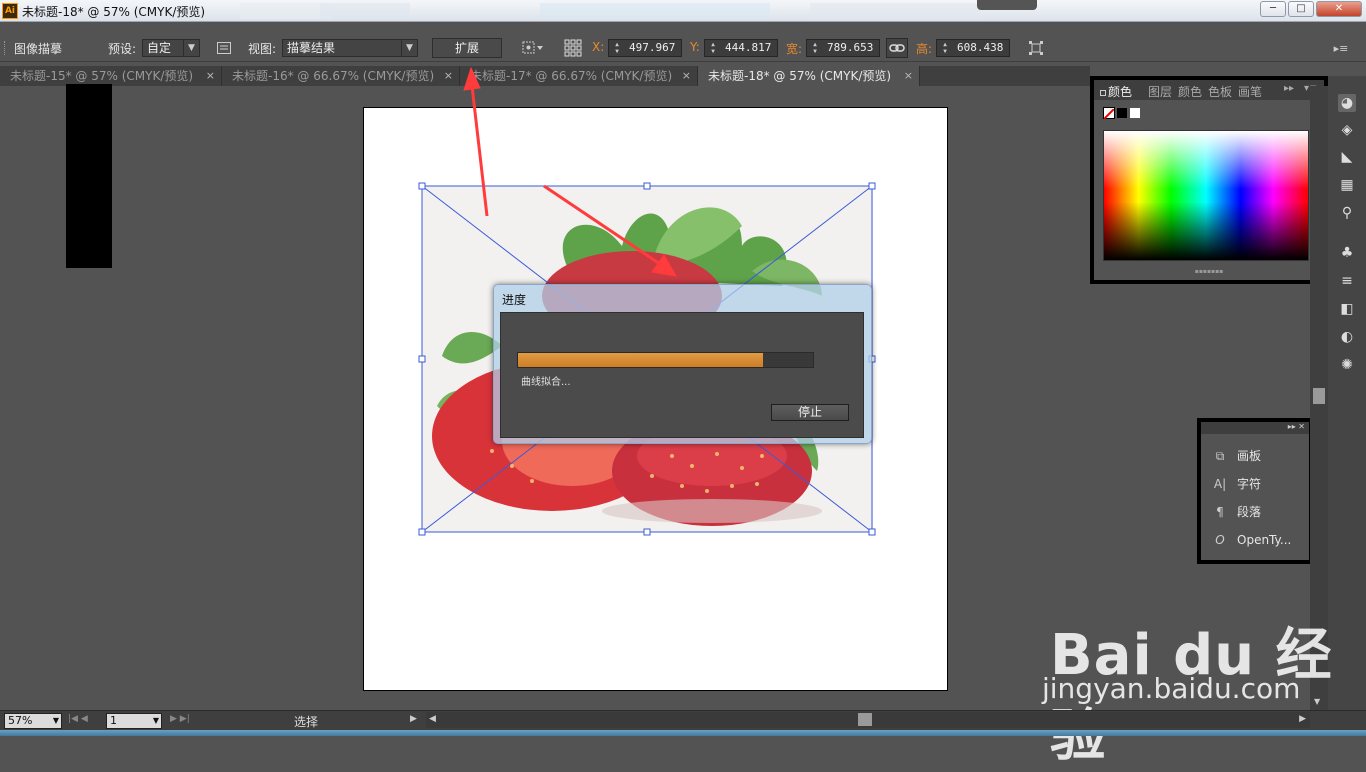 This screenshot has height=772, width=1366. What do you see at coordinates (134, 721) in the screenshot?
I see `artboard-number-dropdown: 1 ▼` at bounding box center [134, 721].